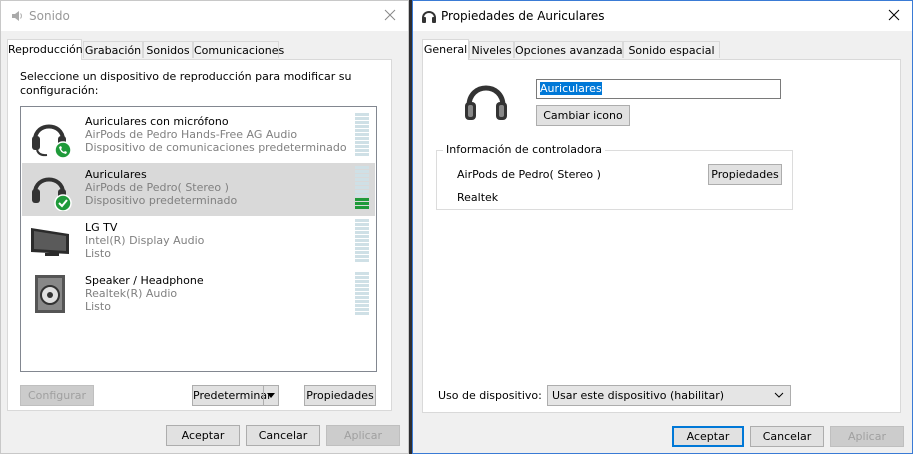 The image size is (913, 454). Describe the element at coordinates (161, 200) in the screenshot. I see `device-status: Dispositivo predeterminado` at that location.